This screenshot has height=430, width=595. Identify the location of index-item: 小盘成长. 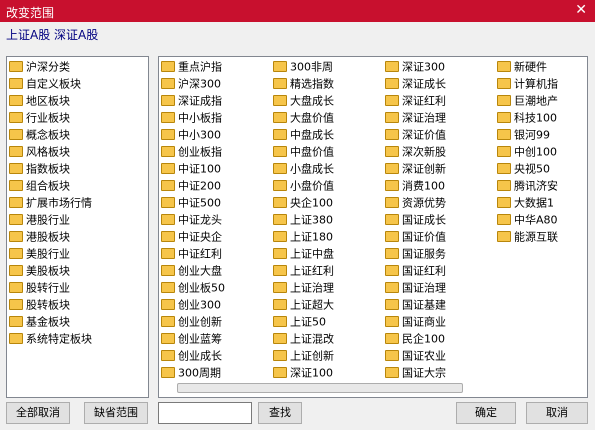
(303, 168).